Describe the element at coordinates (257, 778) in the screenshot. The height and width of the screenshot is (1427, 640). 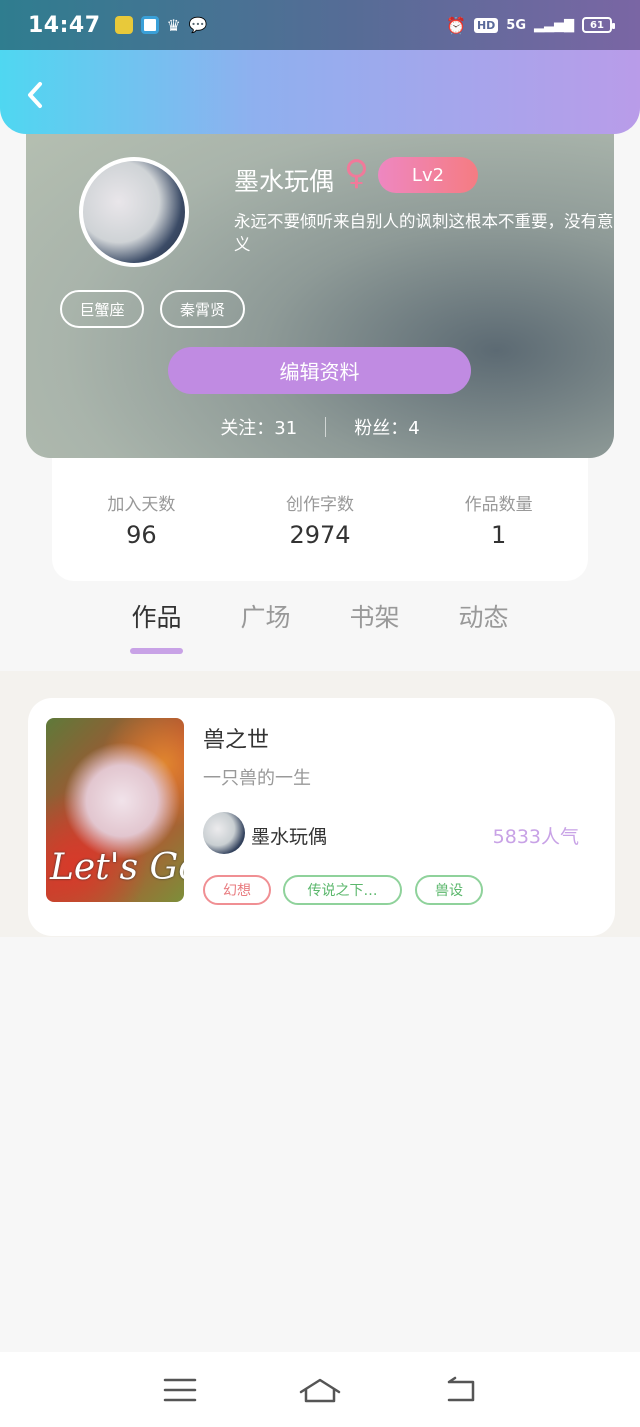
I see `work-description: 一只兽的一生` at that location.